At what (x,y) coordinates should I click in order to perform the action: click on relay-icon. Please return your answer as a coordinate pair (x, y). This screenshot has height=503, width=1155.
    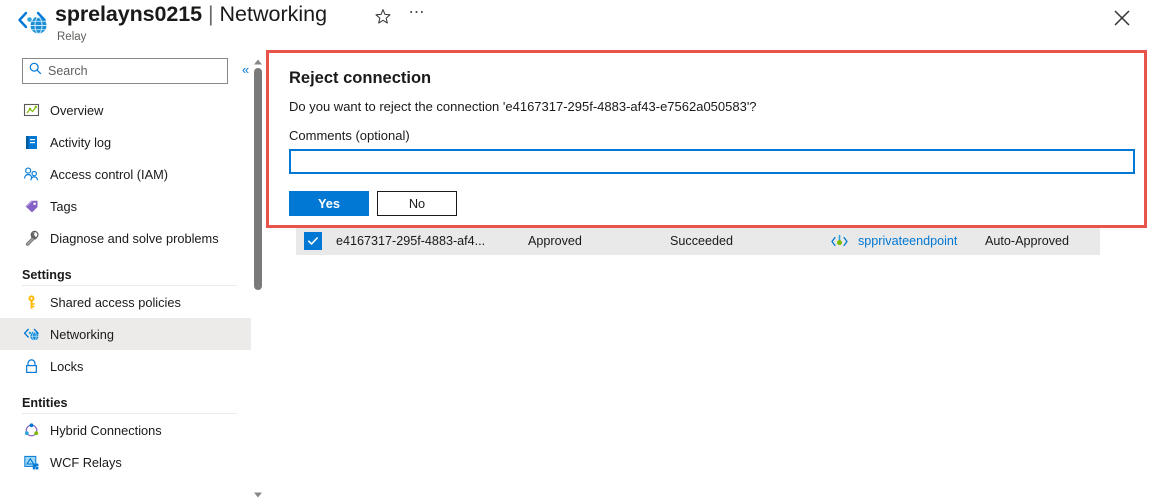
    Looking at the image, I should click on (33, 23).